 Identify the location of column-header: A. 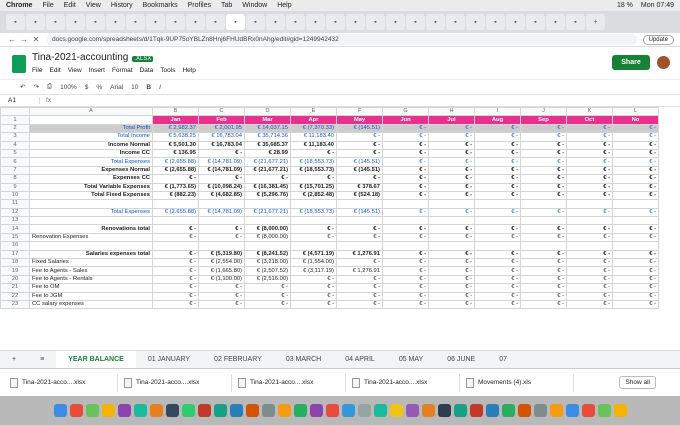
(91, 112).